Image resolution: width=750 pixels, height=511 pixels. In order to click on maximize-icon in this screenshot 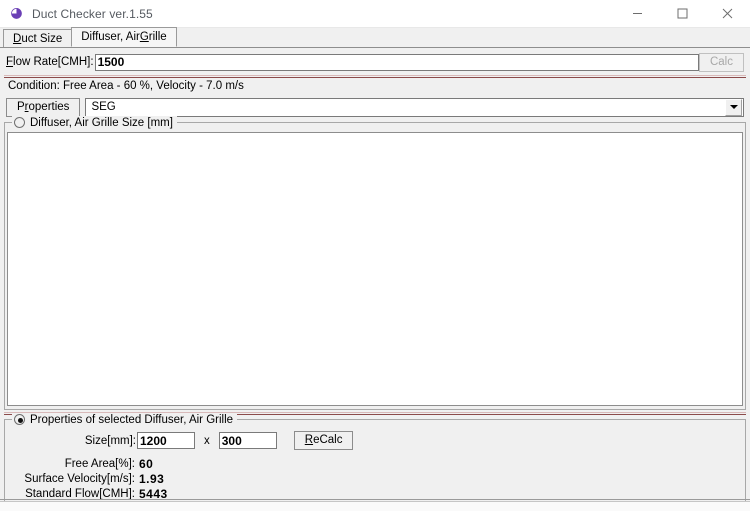, I will do `click(682, 14)`.